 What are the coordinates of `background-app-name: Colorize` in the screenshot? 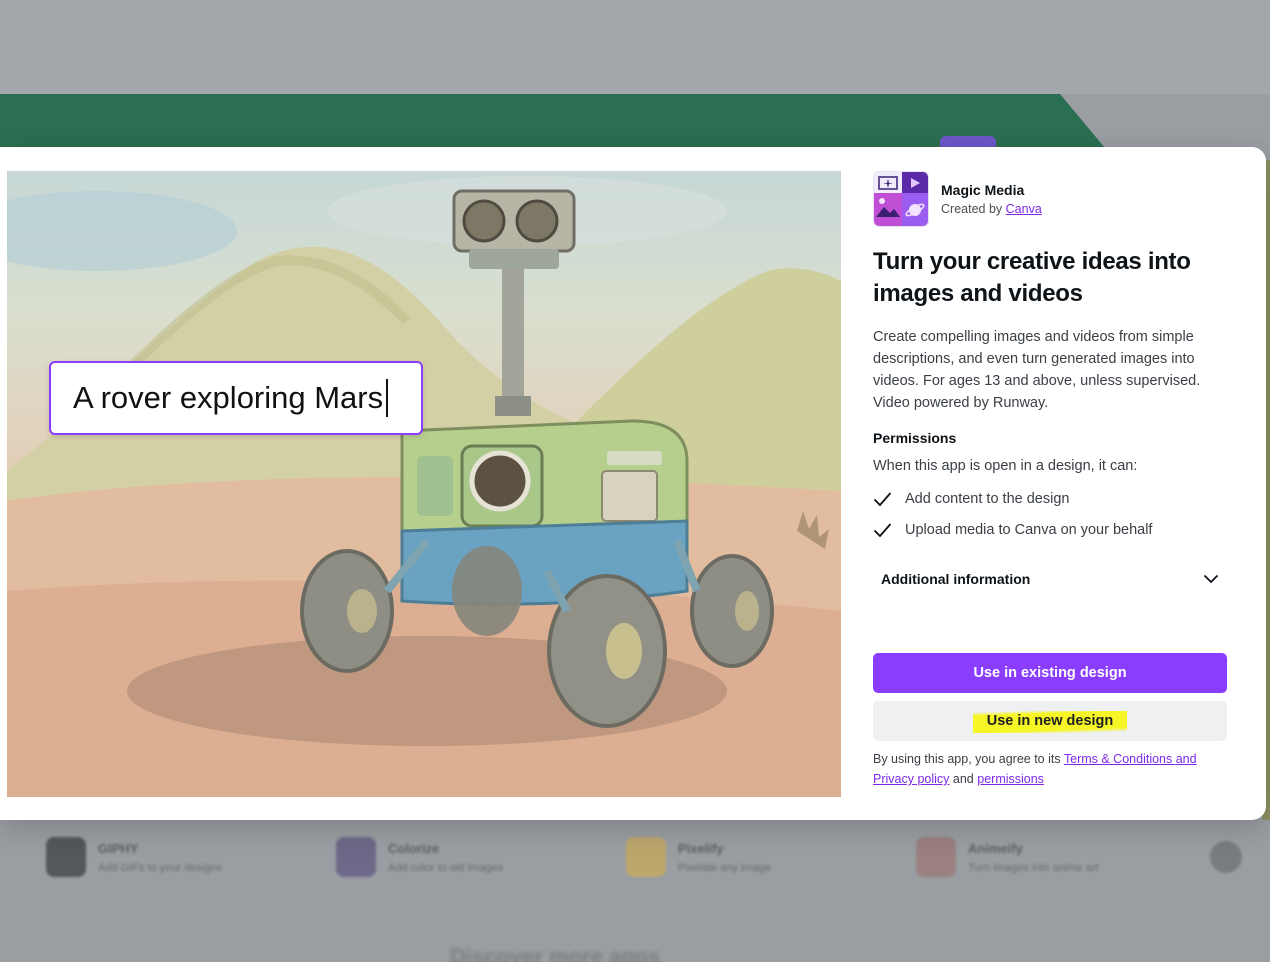 It's located at (414, 848).